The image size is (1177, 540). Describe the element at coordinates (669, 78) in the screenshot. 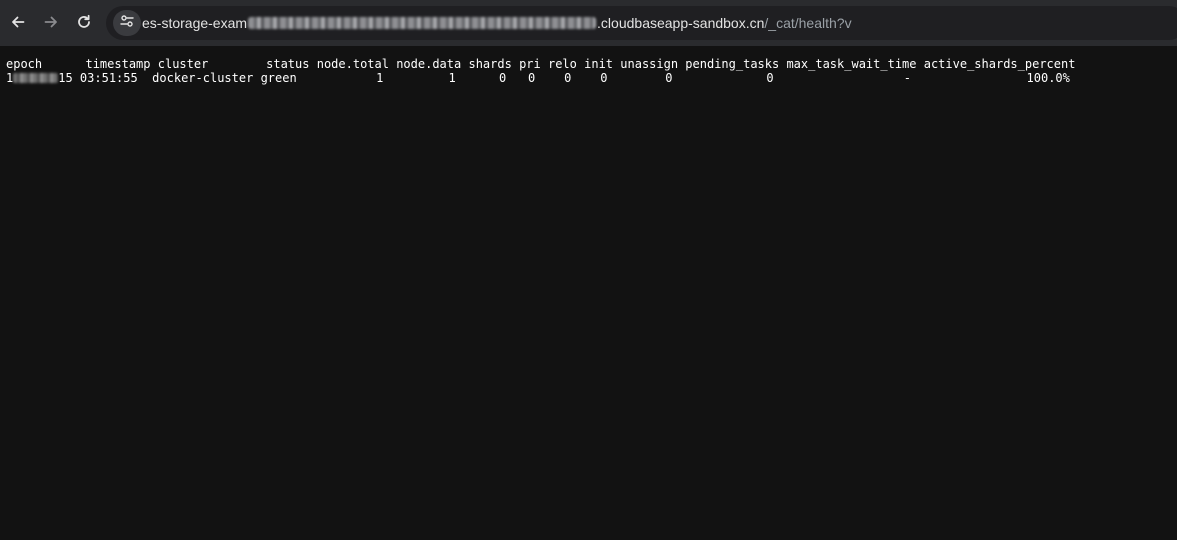

I see `cell-unassign: 0` at that location.